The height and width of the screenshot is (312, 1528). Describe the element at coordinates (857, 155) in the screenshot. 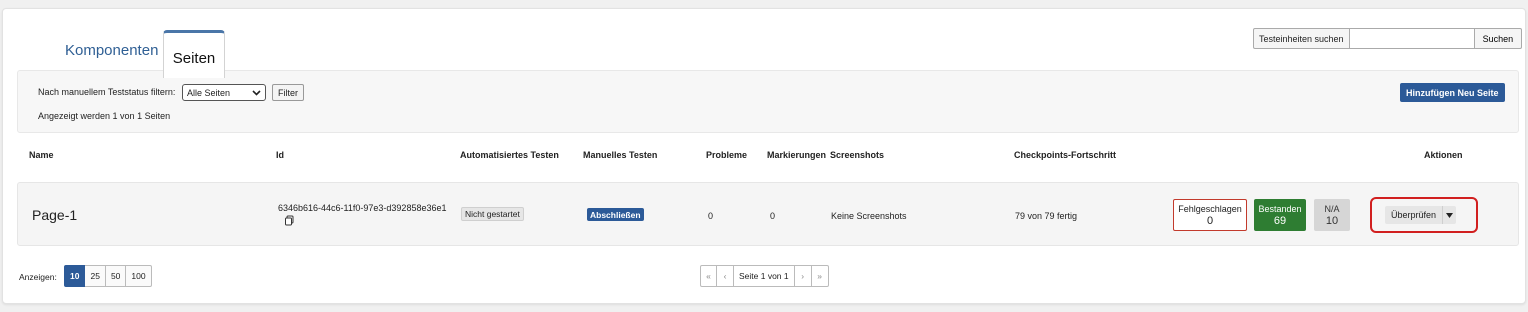

I see `header-screenshots: Screenshots` at that location.